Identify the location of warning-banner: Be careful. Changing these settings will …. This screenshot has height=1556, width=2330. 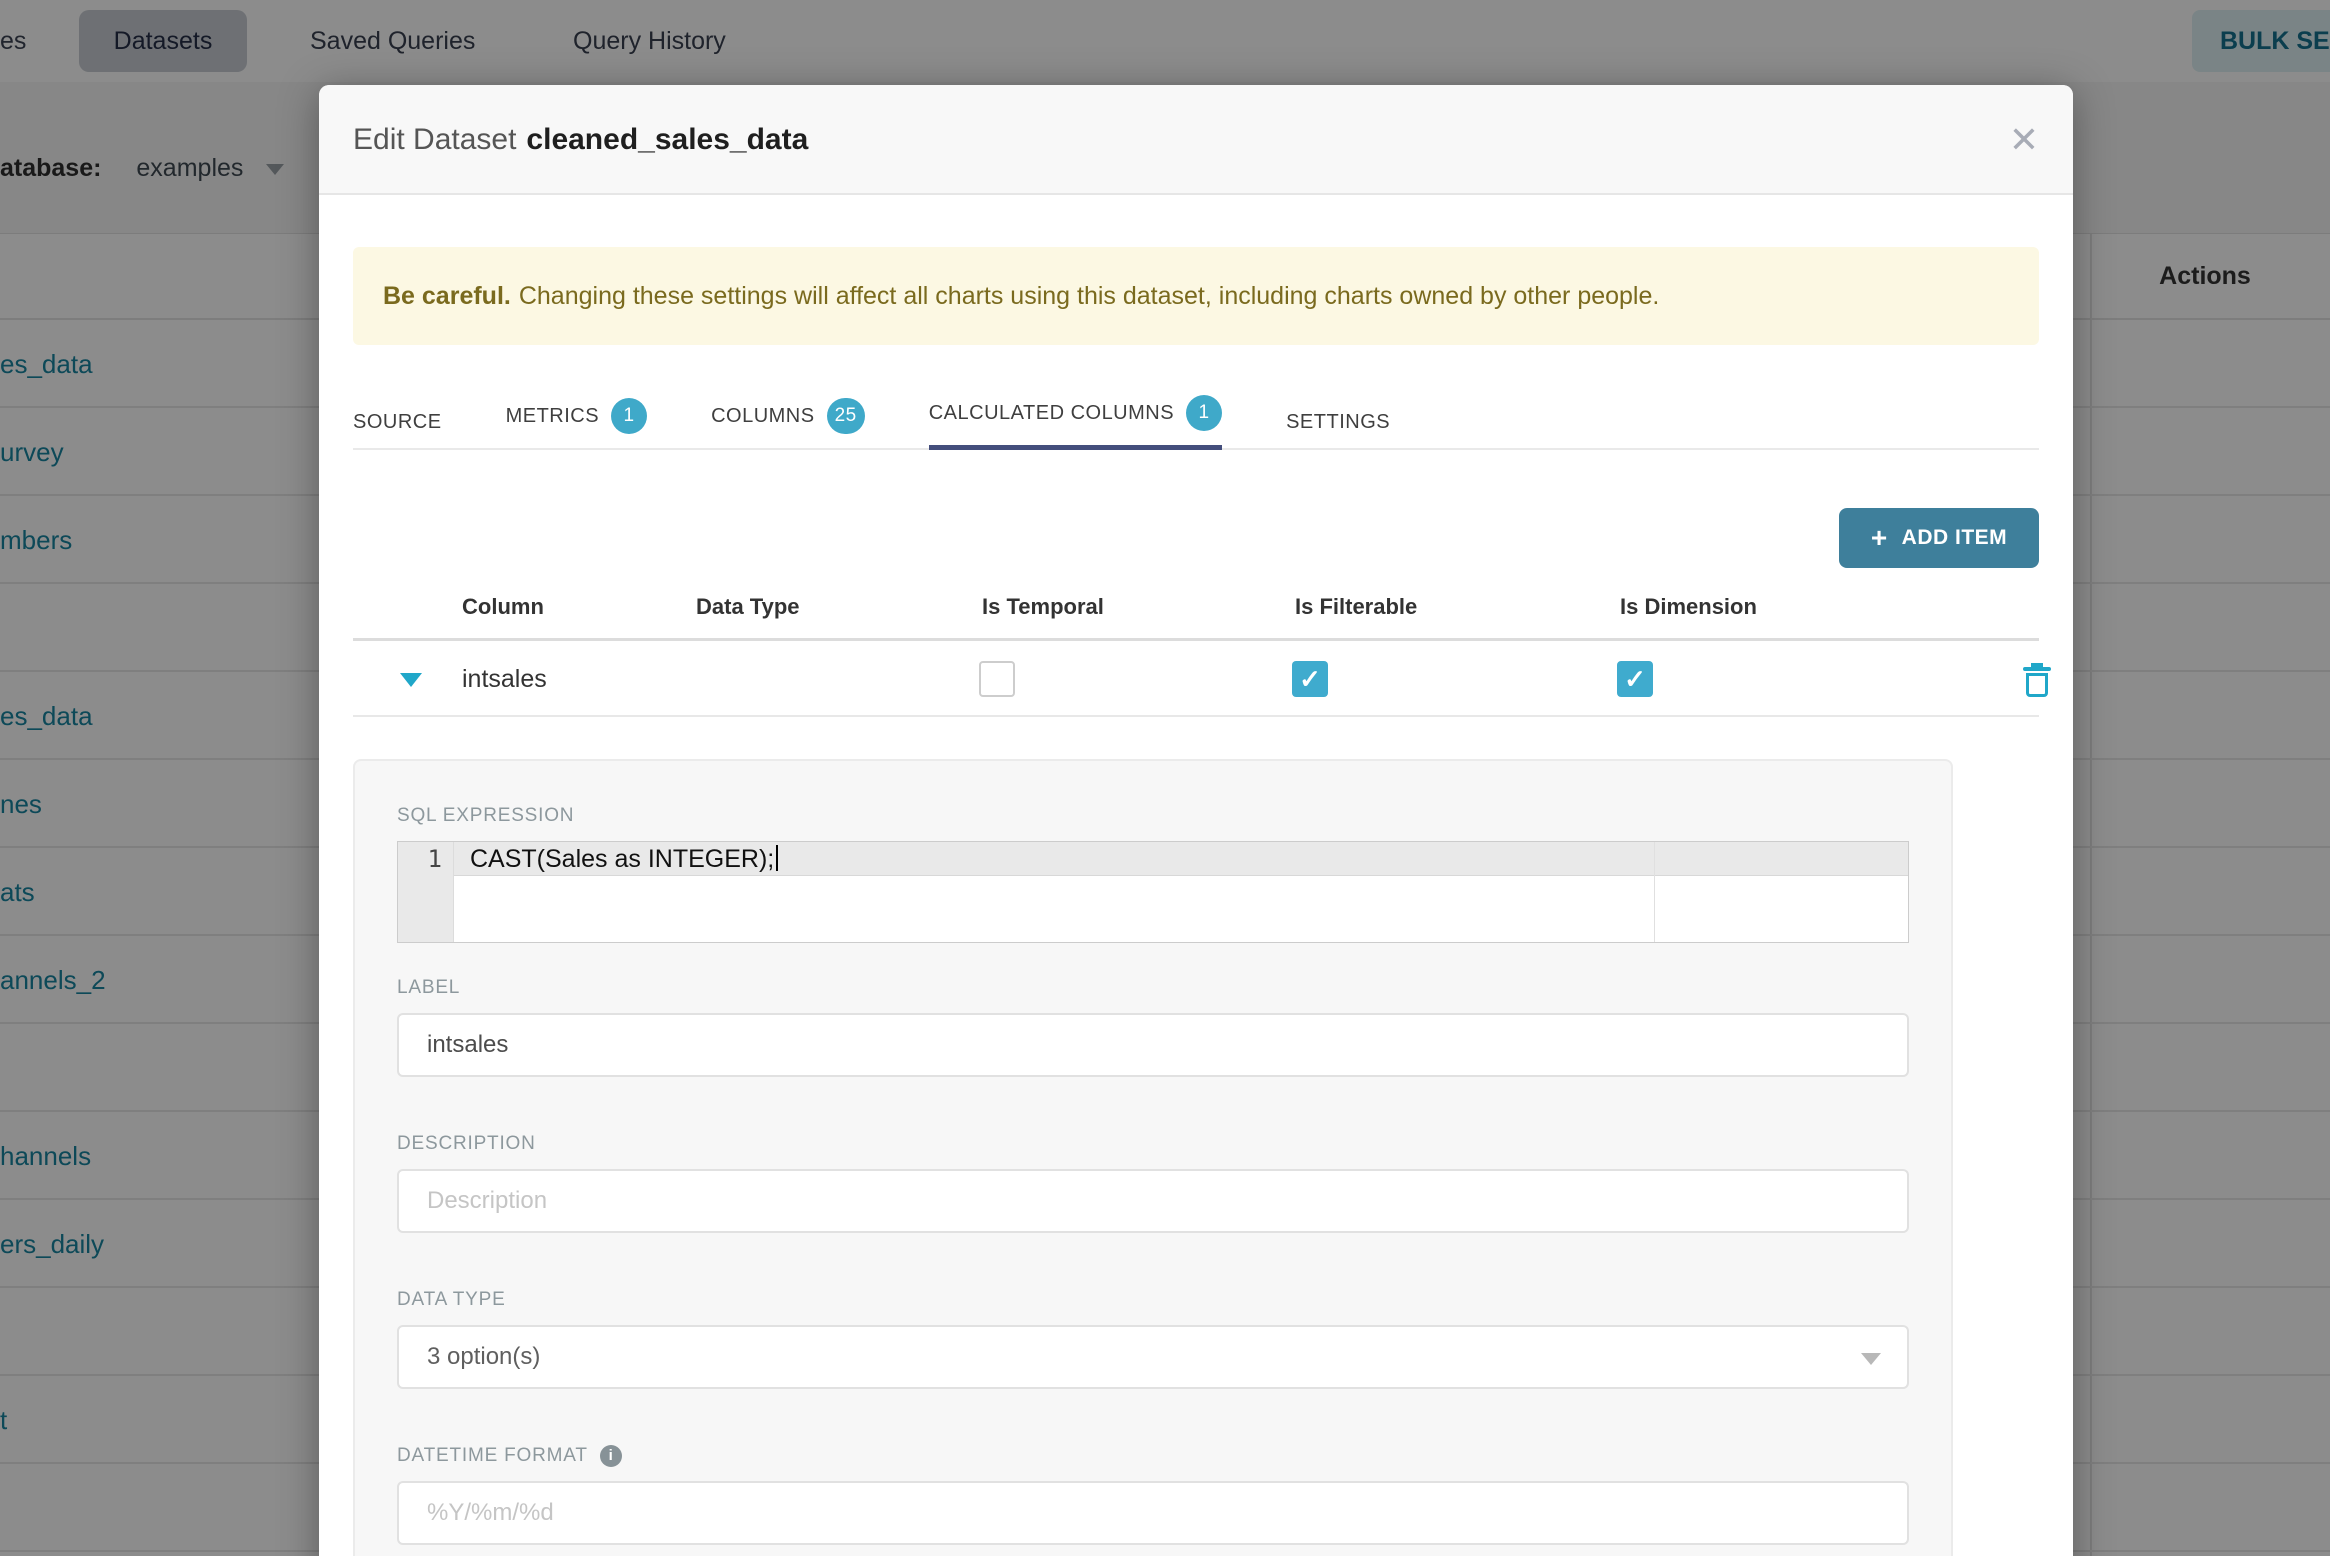
(1196, 296).